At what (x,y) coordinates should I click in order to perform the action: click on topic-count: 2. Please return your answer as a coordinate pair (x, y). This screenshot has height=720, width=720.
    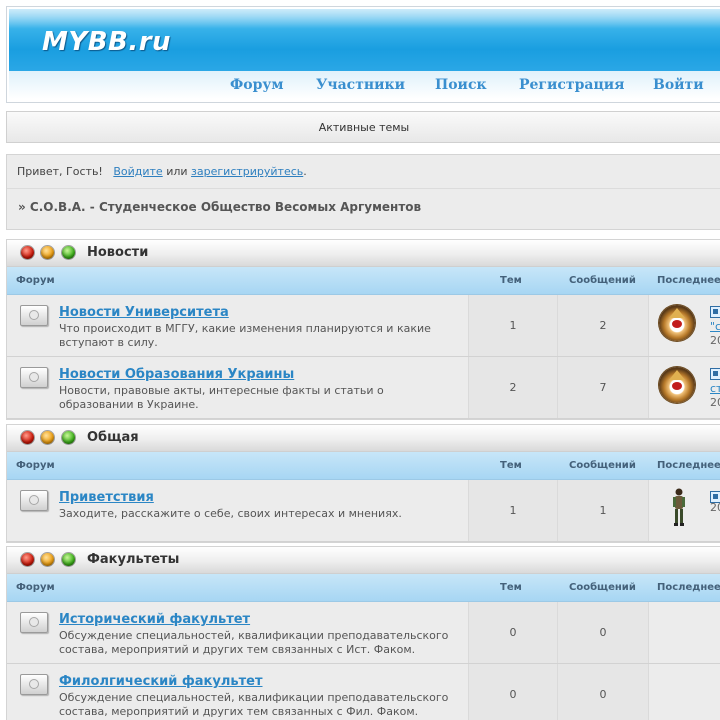
    Looking at the image, I should click on (513, 387).